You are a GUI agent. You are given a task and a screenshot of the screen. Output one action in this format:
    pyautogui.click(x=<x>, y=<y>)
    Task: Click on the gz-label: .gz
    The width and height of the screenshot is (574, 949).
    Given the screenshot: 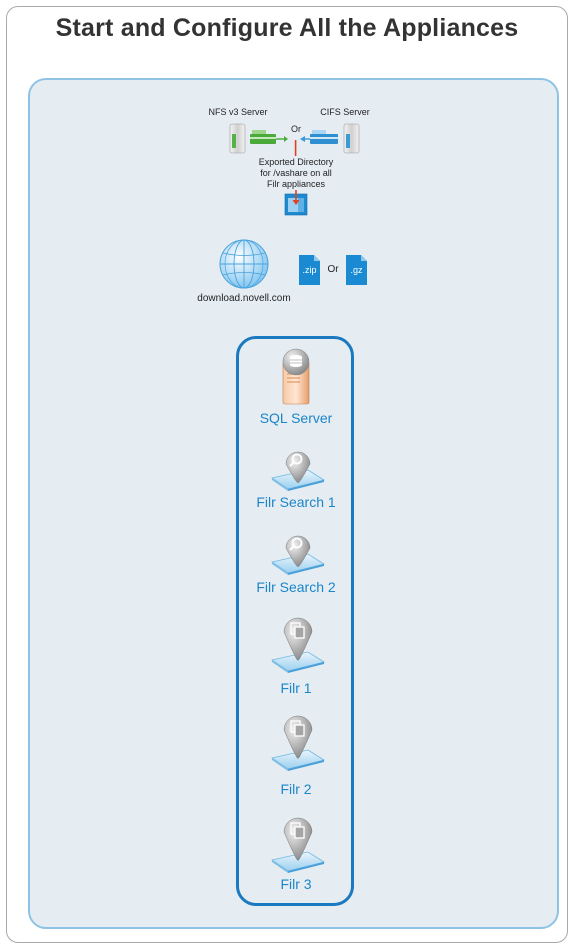 What is the action you would take?
    pyautogui.click(x=356, y=270)
    